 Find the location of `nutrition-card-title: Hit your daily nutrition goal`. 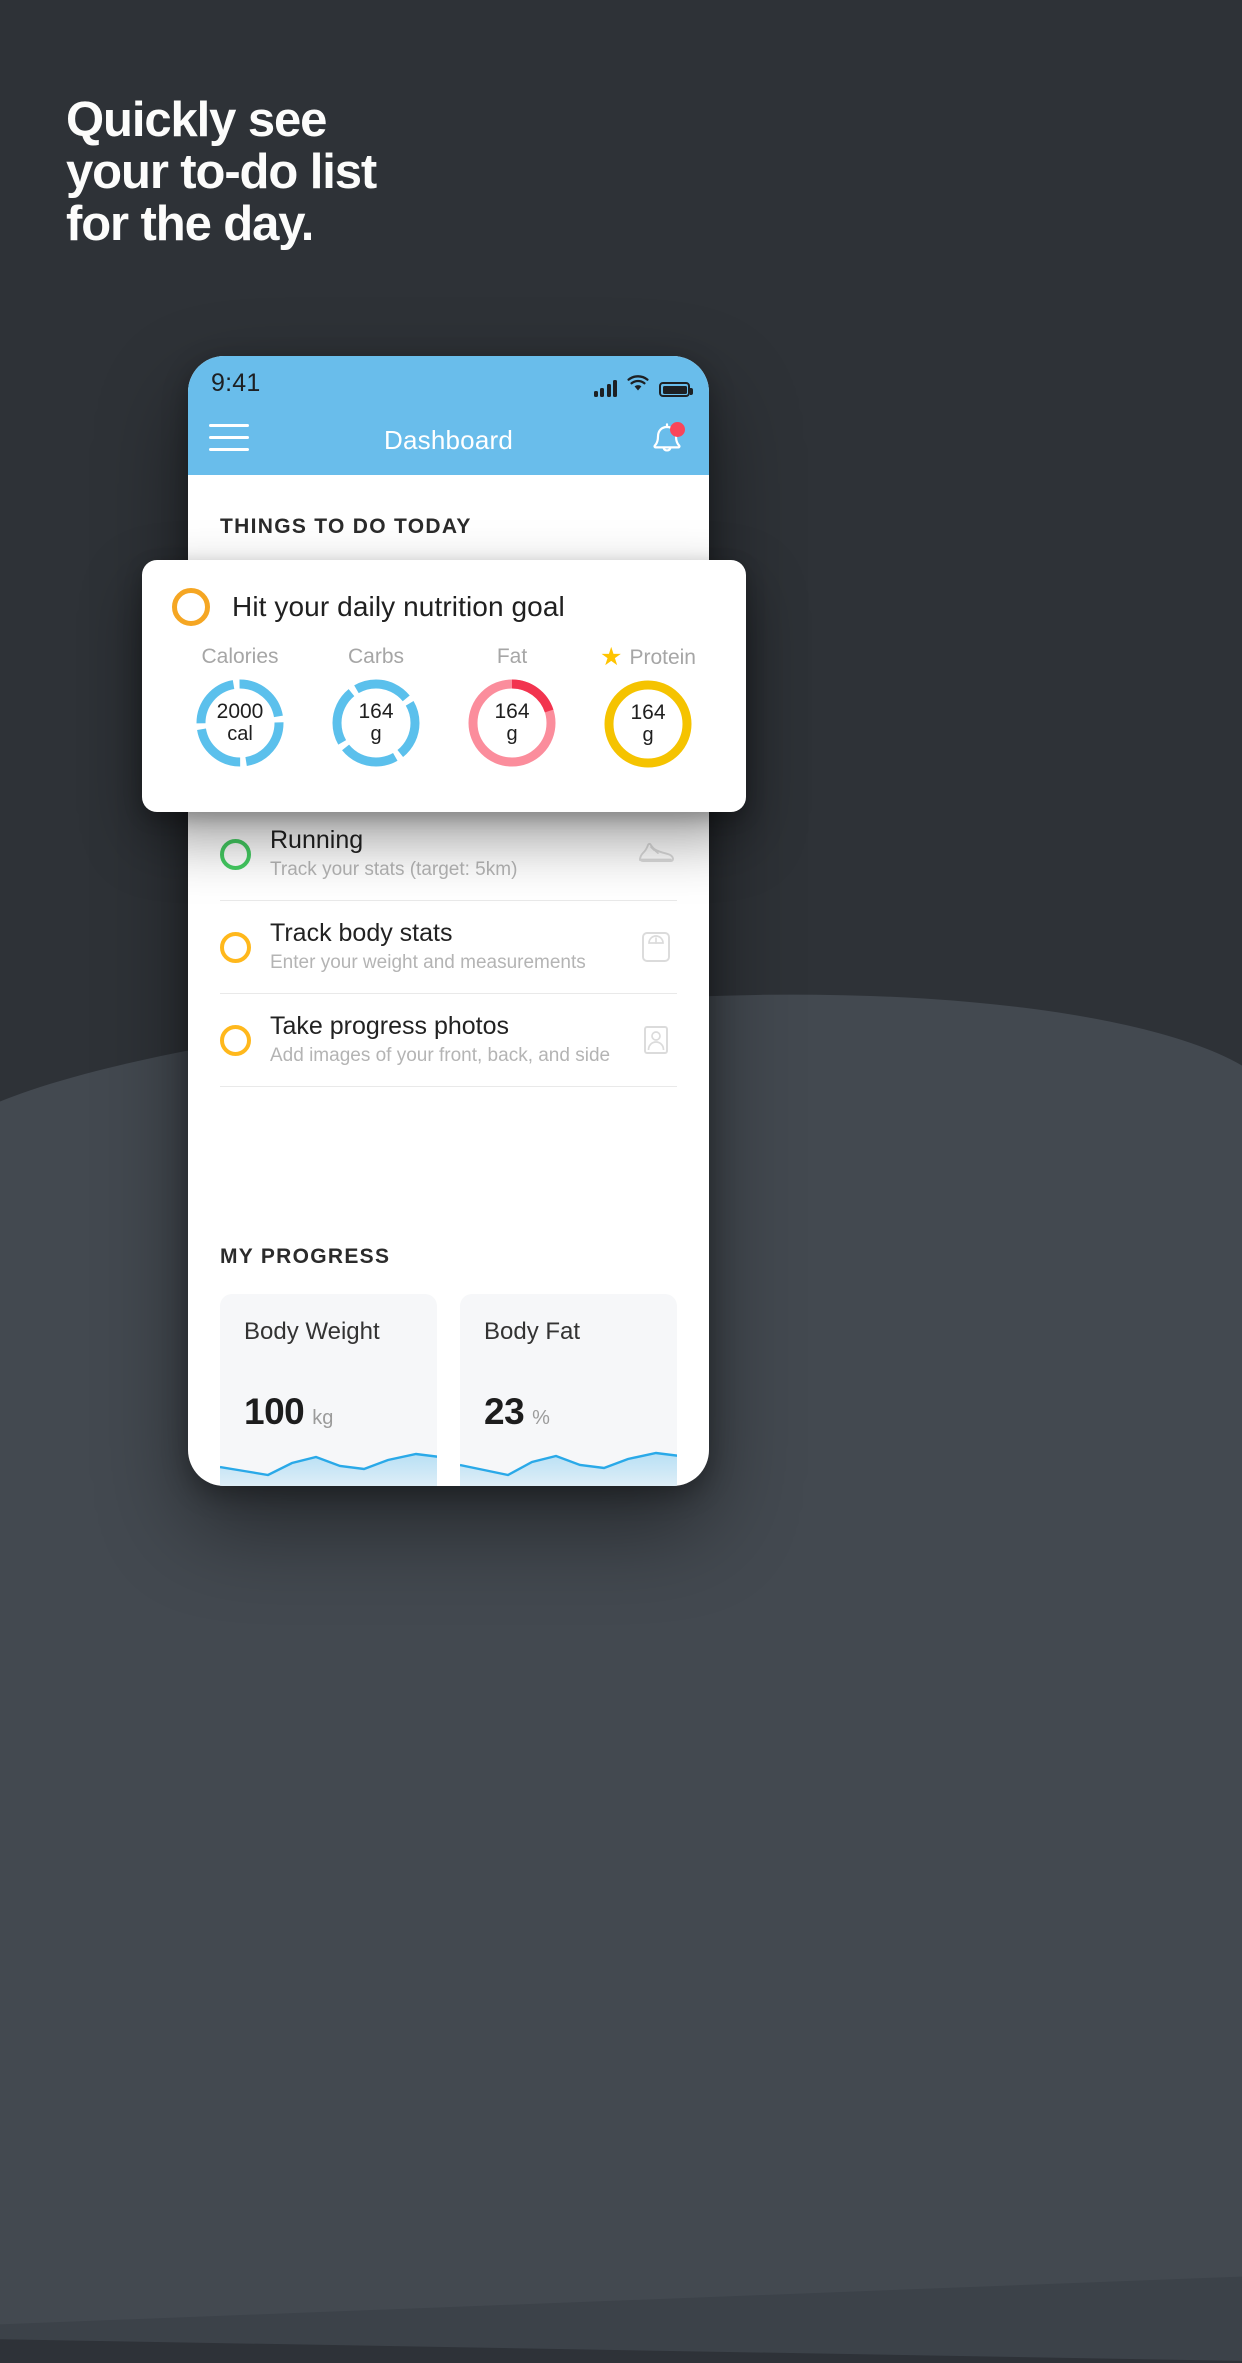

nutrition-card-title: Hit your daily nutrition goal is located at coordinates (398, 606).